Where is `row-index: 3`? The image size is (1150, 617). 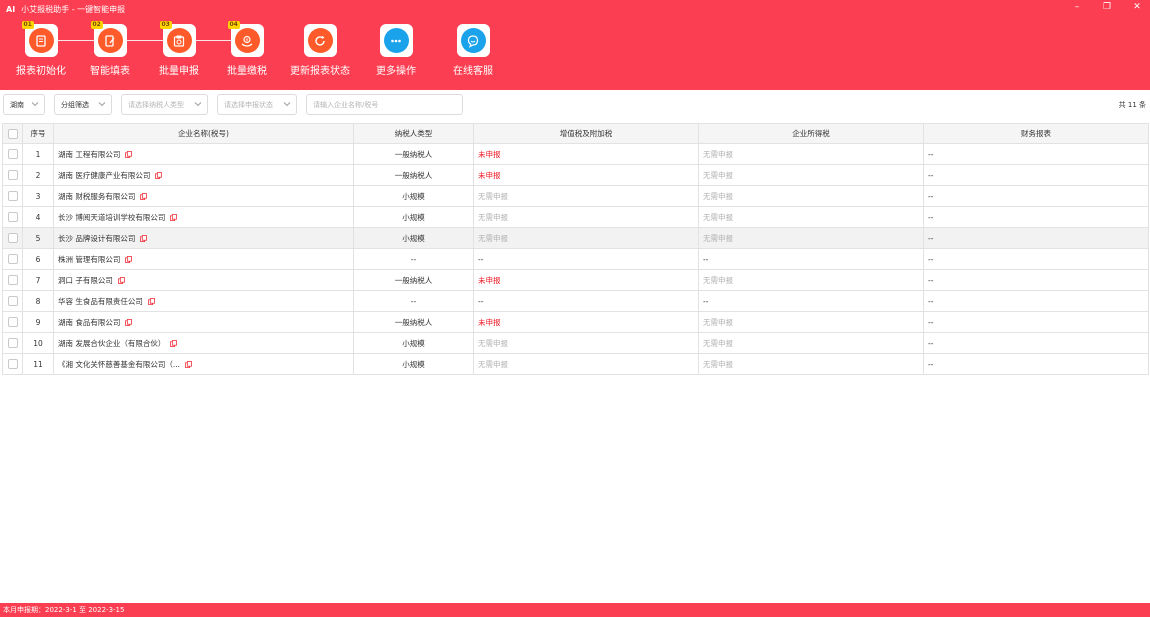
row-index: 3 is located at coordinates (38, 196).